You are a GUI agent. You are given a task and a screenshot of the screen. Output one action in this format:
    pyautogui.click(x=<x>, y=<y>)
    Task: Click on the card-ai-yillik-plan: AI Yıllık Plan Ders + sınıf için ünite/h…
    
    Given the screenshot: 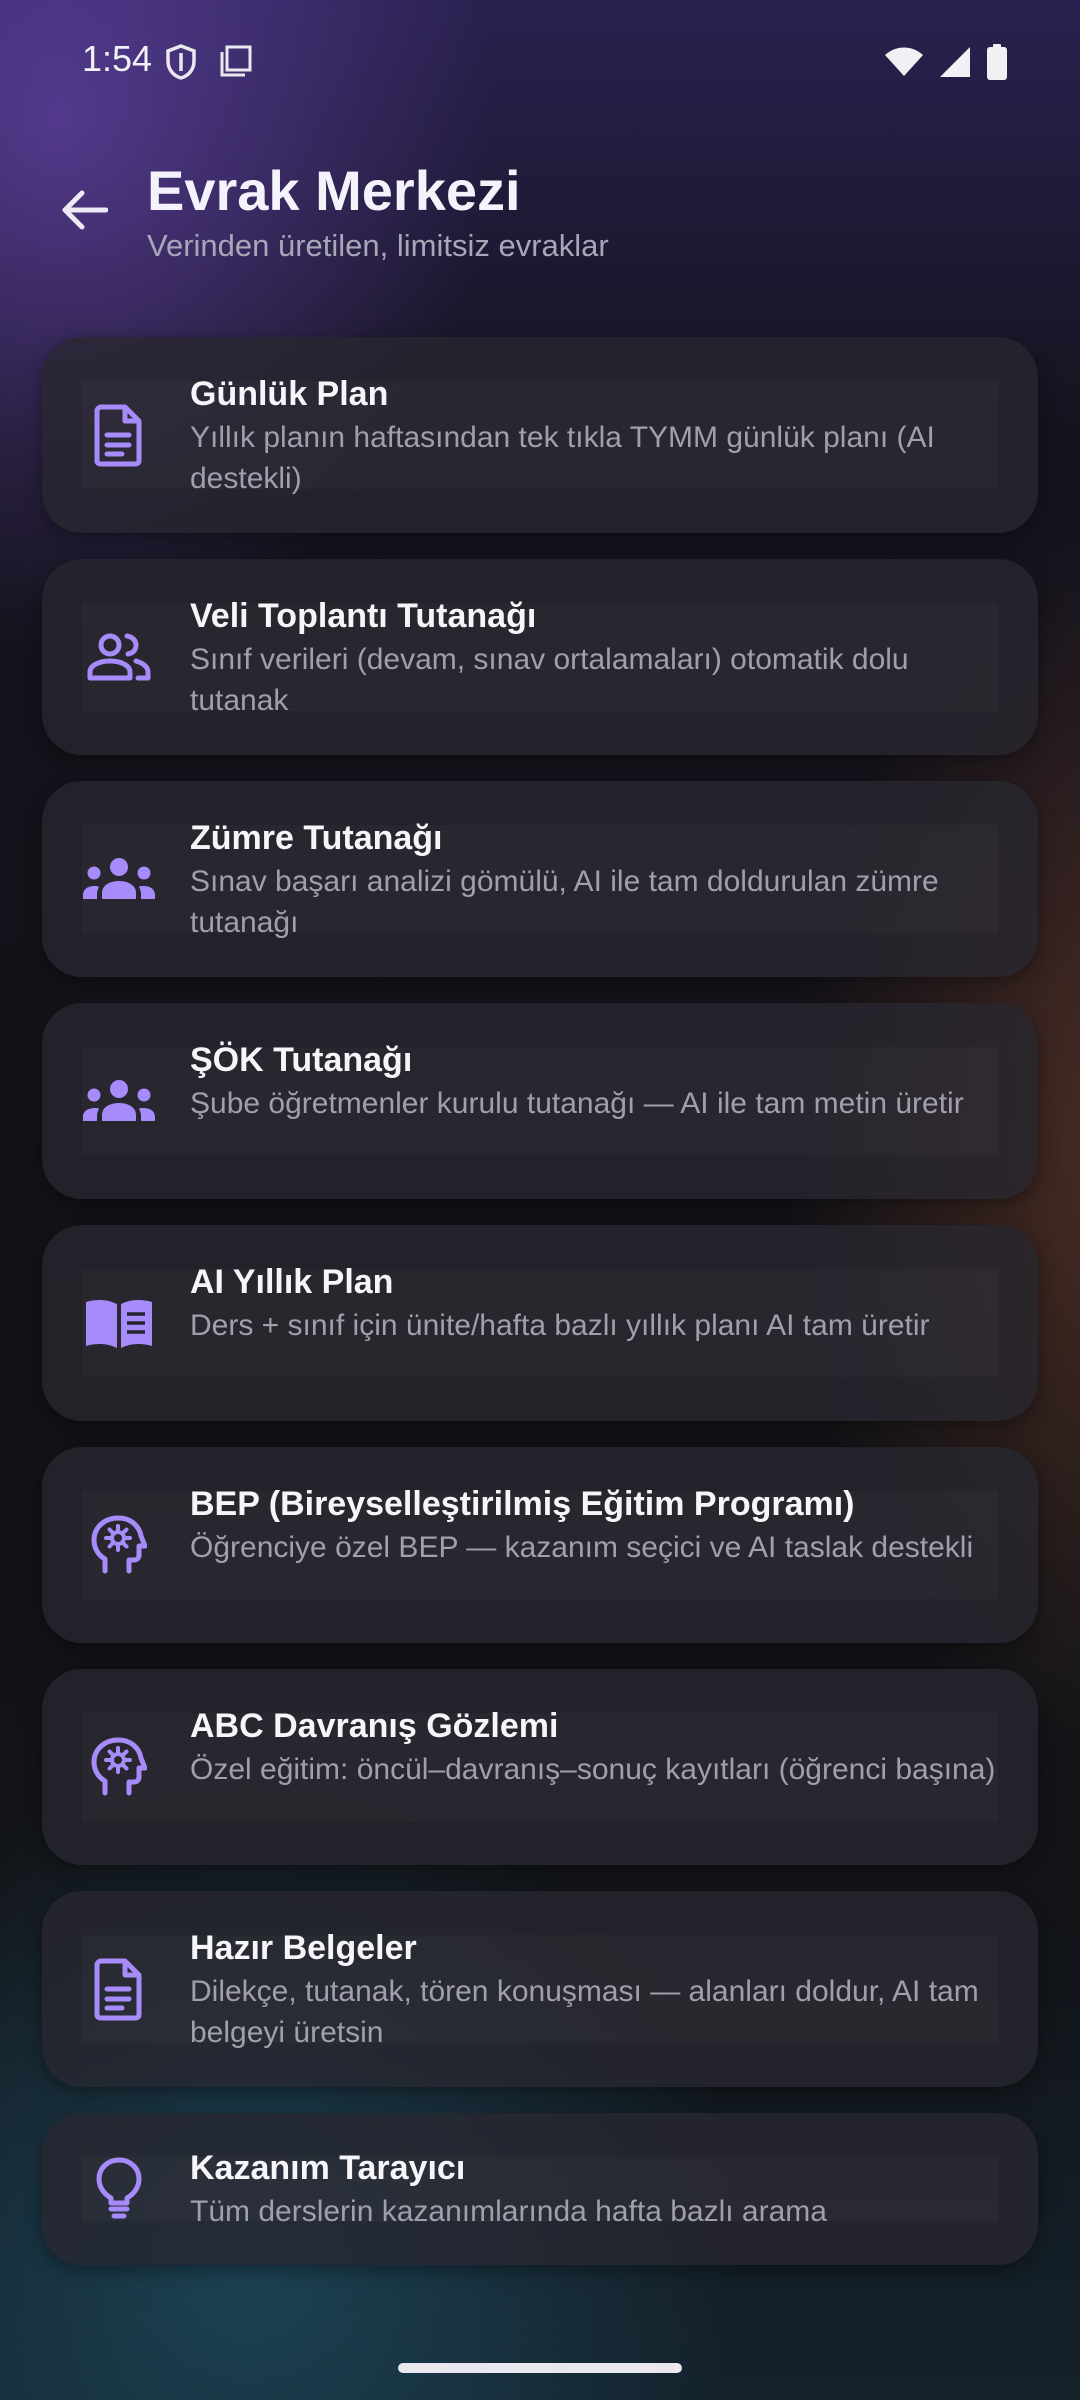 What is the action you would take?
    pyautogui.click(x=540, y=1323)
    